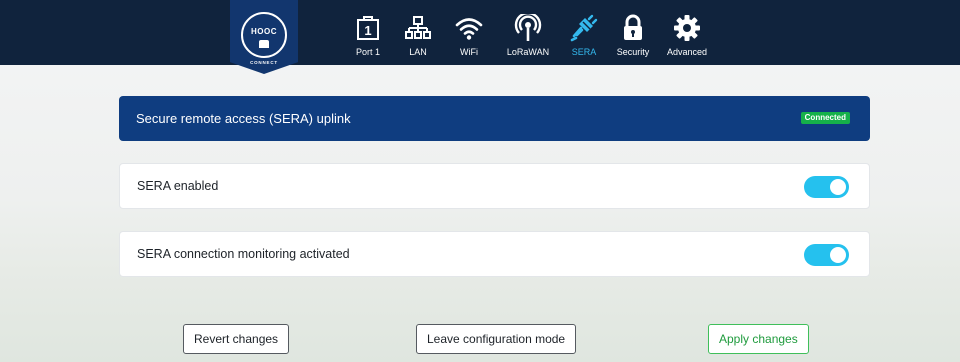  Describe the element at coordinates (584, 52) in the screenshot. I see `nav-label-sera: SERA` at that location.